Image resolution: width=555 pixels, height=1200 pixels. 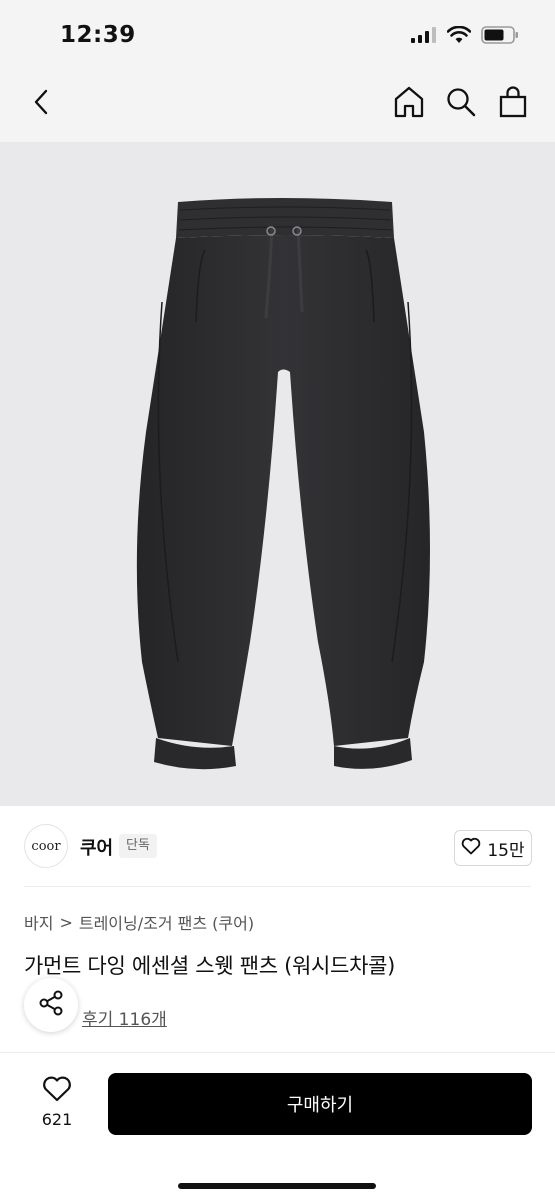 I want to click on wishlist-button: 621, so click(x=57, y=1105).